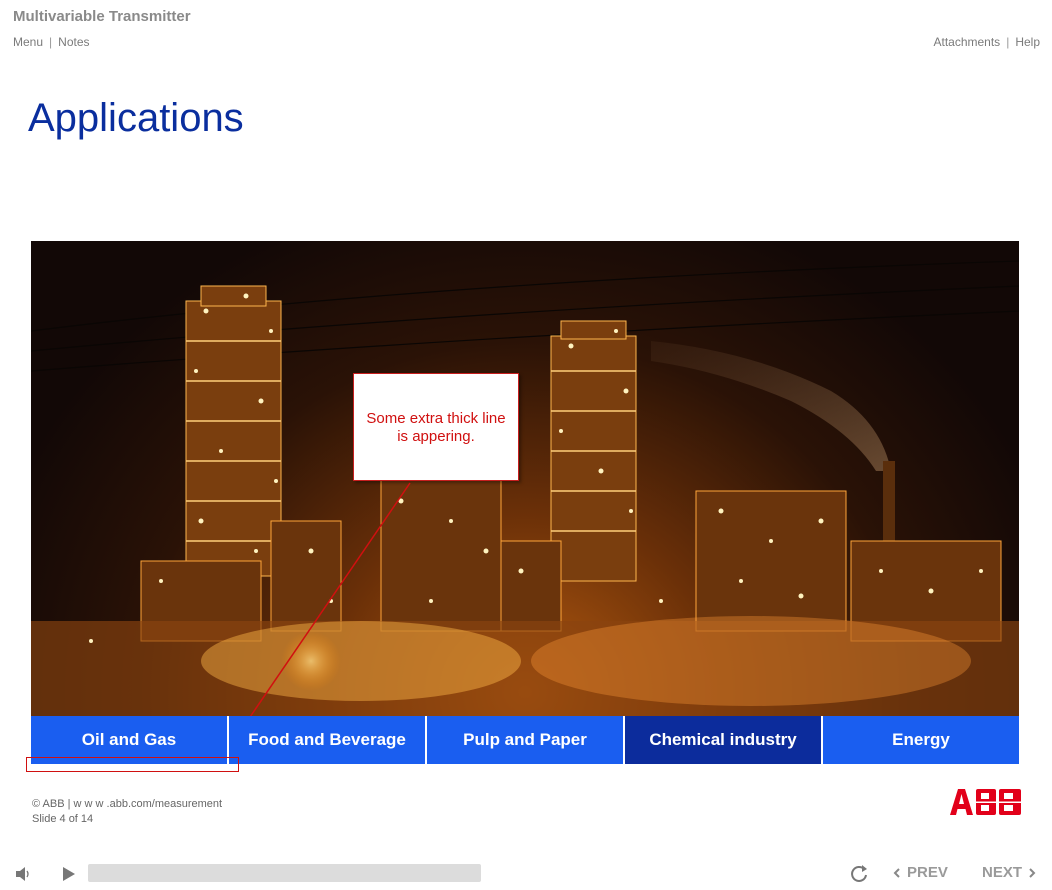  Describe the element at coordinates (927, 872) in the screenshot. I see `prev-label: PREV` at that location.